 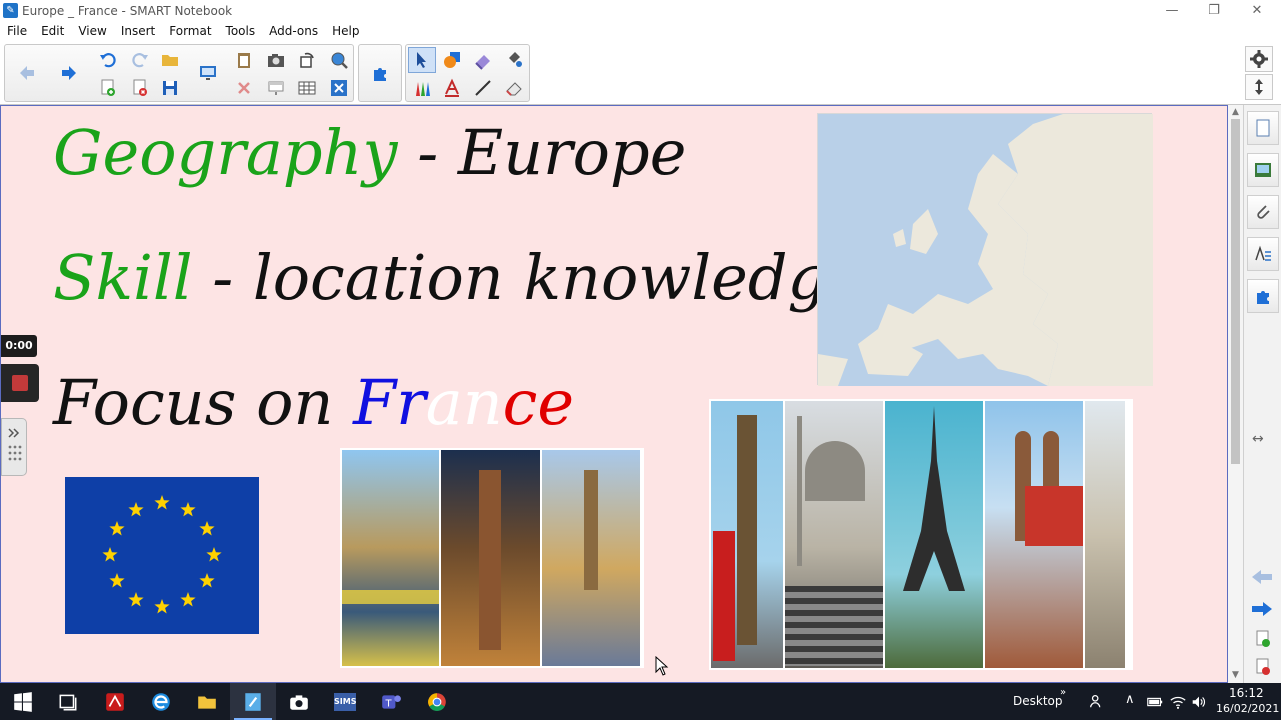 I want to click on menu-tools: Tools, so click(x=241, y=31).